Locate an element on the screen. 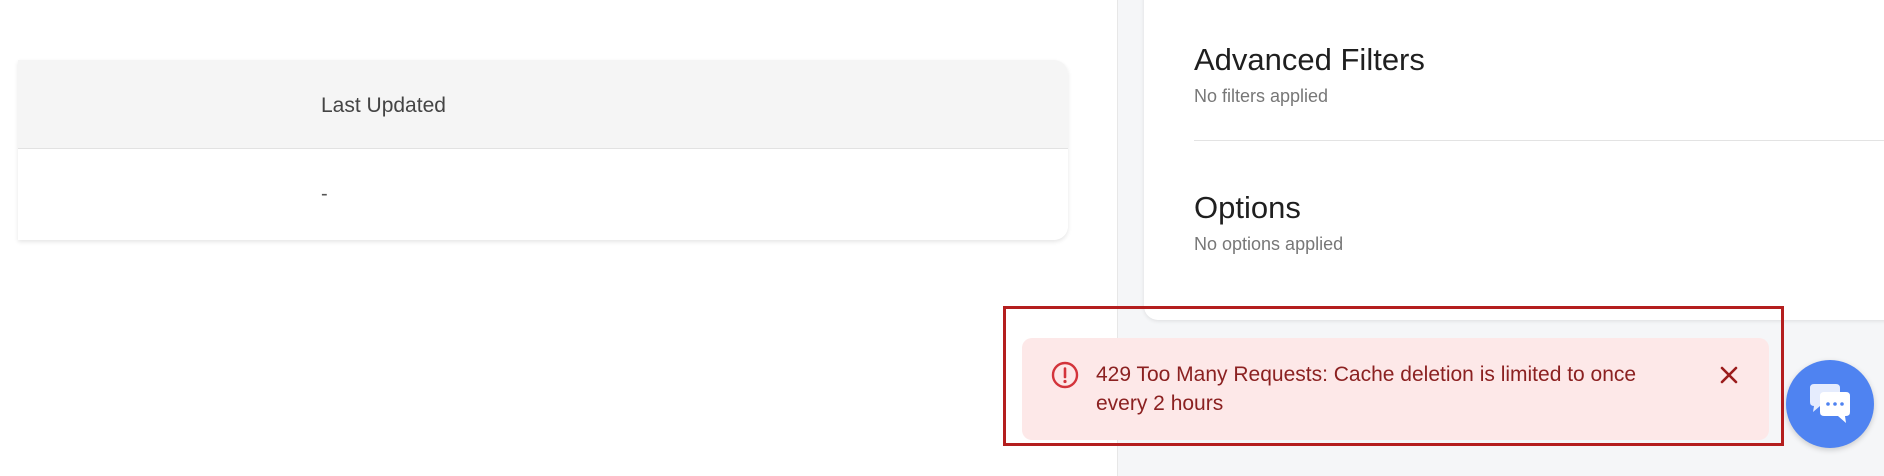 The height and width of the screenshot is (476, 1884). advanced-filters-subtitle: No filters applied is located at coordinates (1261, 96).